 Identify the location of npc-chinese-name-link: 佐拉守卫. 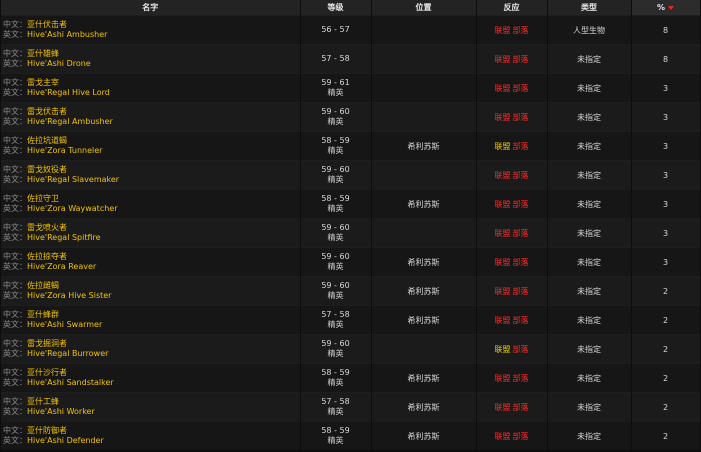
(43, 198).